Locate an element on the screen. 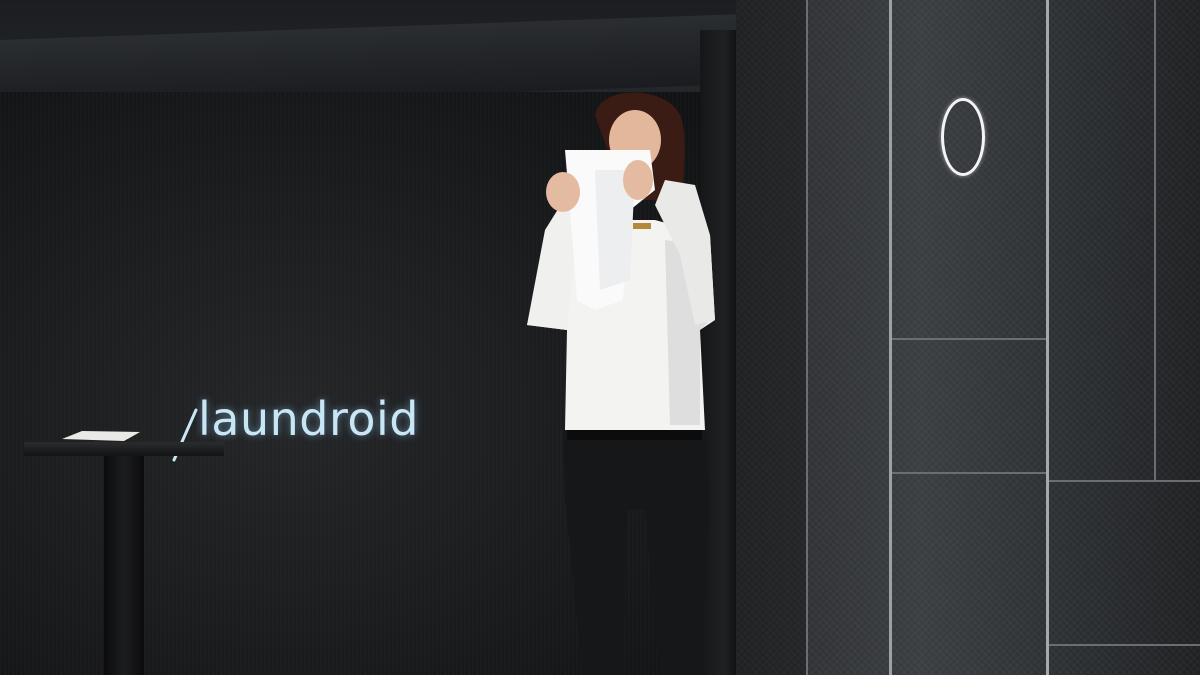  podium-top is located at coordinates (124, 449).